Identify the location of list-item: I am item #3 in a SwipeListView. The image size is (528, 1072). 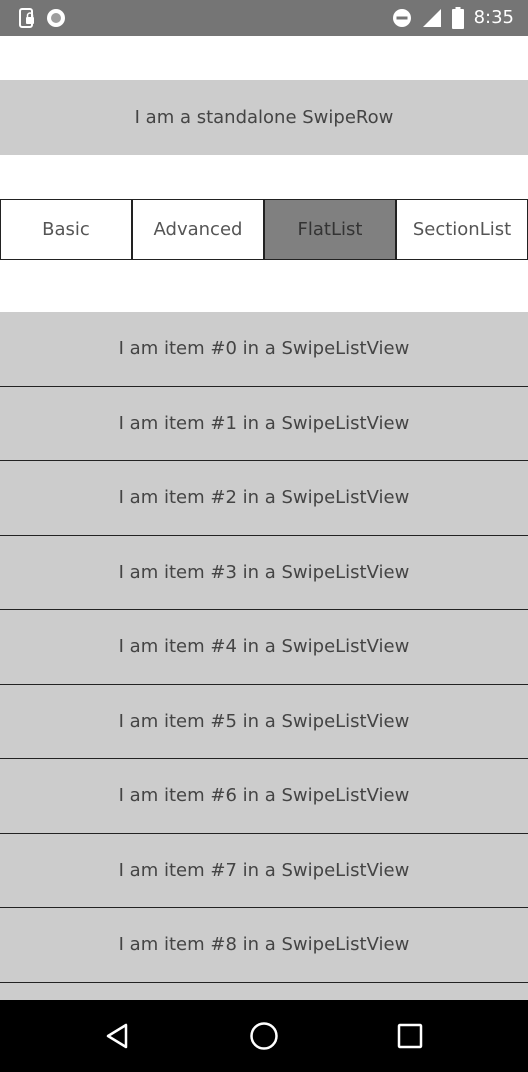
(264, 572).